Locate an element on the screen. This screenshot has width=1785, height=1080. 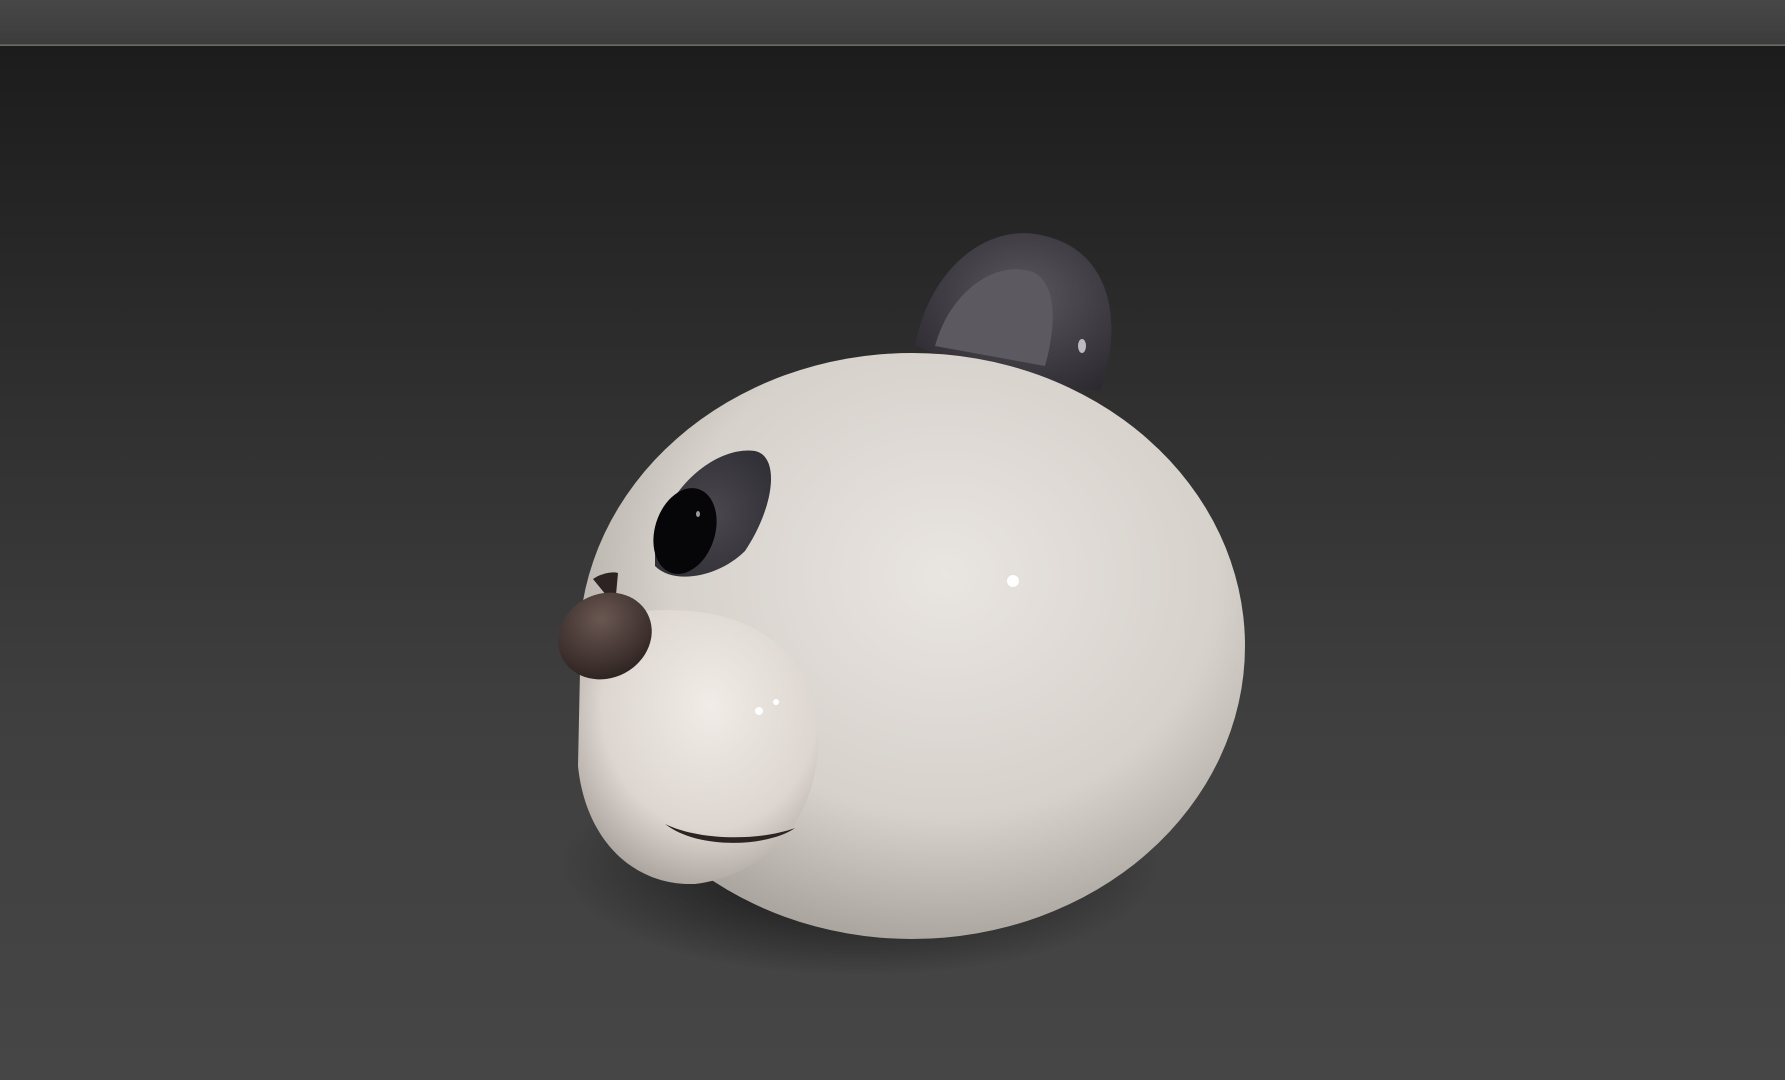
muzzle-highlight is located at coordinates (759, 711).